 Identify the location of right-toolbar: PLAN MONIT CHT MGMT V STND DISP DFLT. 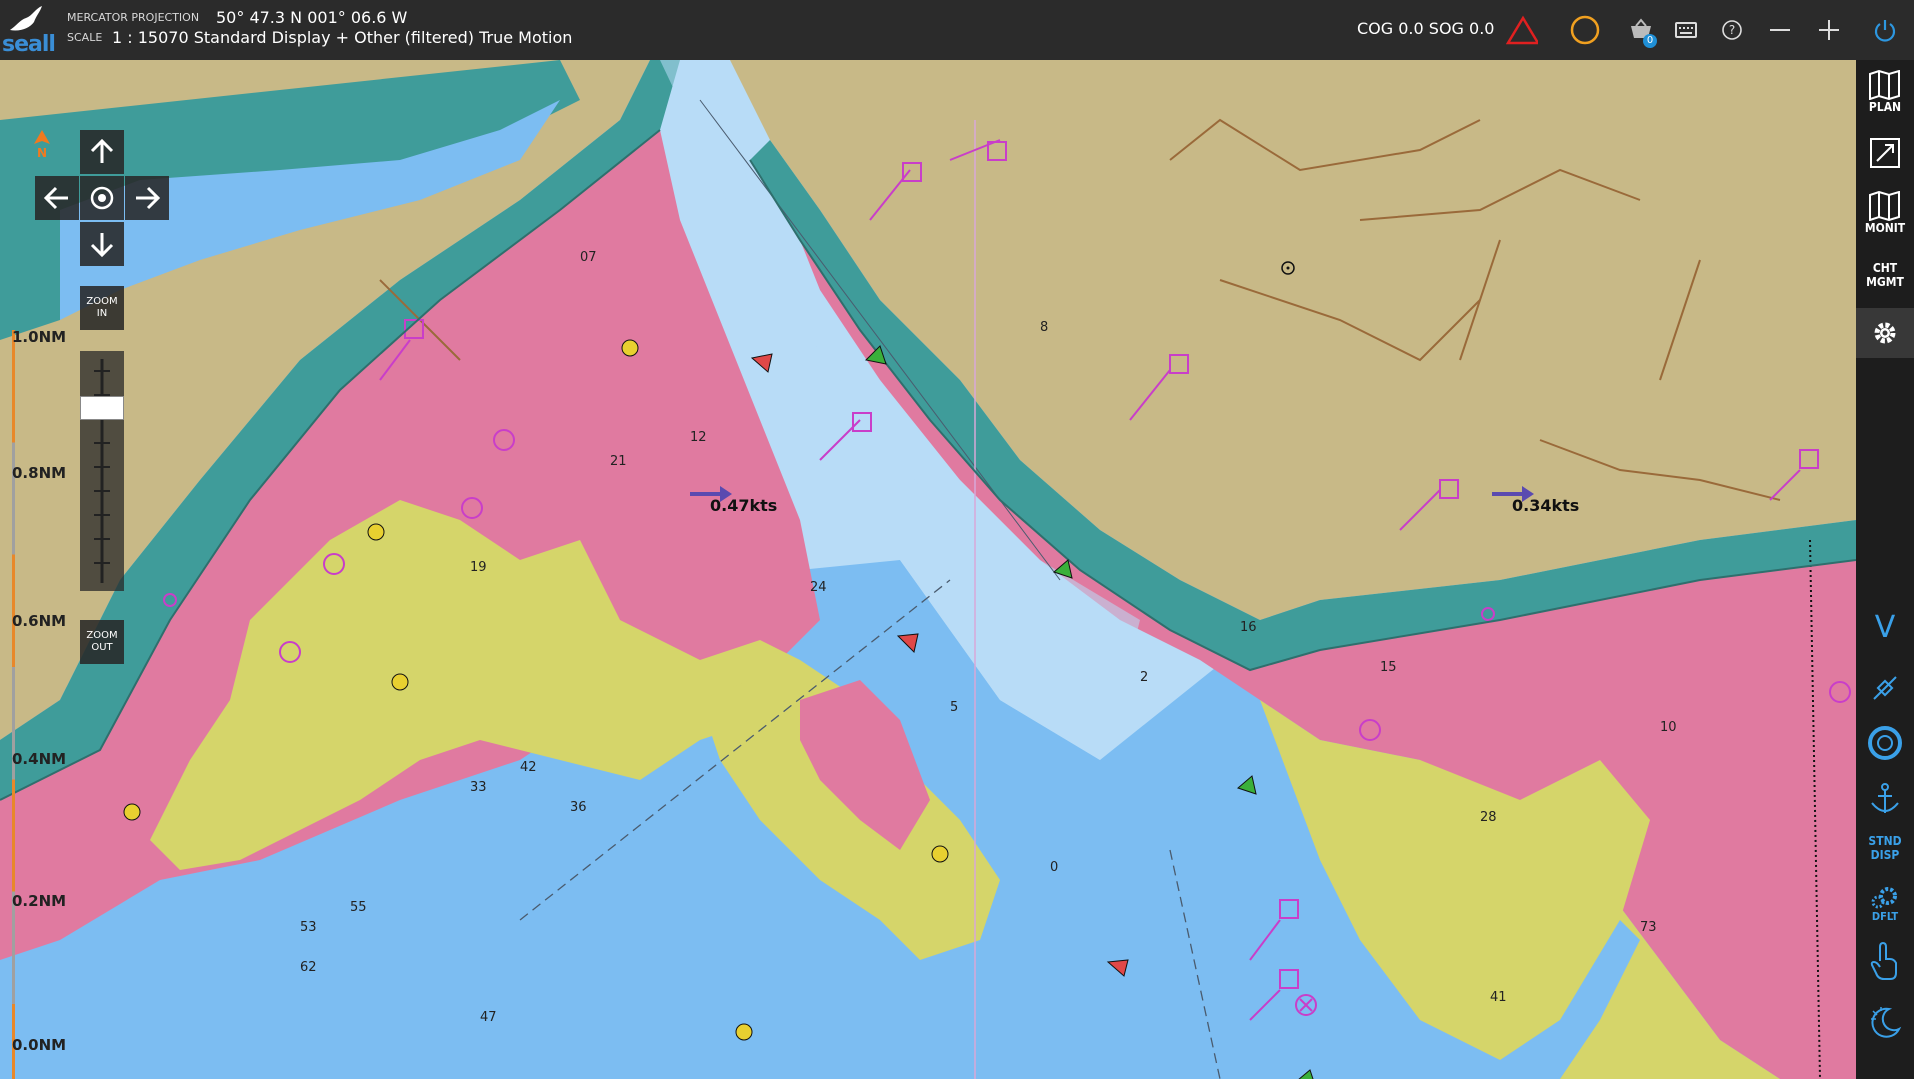
(1885, 569).